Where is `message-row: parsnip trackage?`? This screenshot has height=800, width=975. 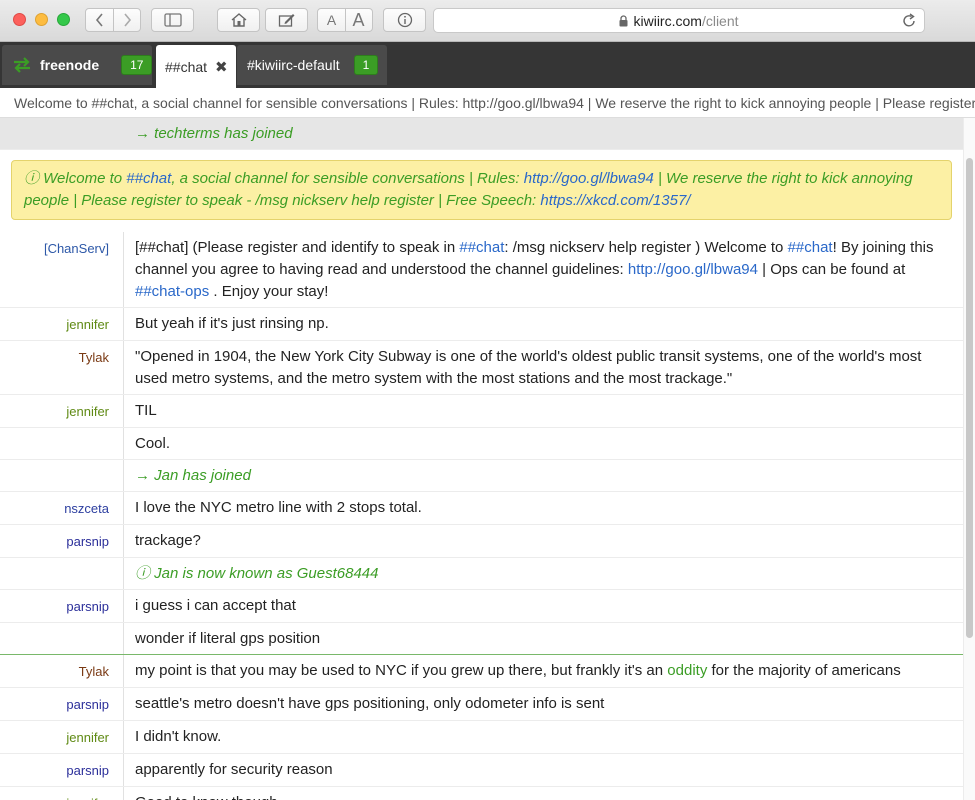 message-row: parsnip trackage? is located at coordinates (481, 541).